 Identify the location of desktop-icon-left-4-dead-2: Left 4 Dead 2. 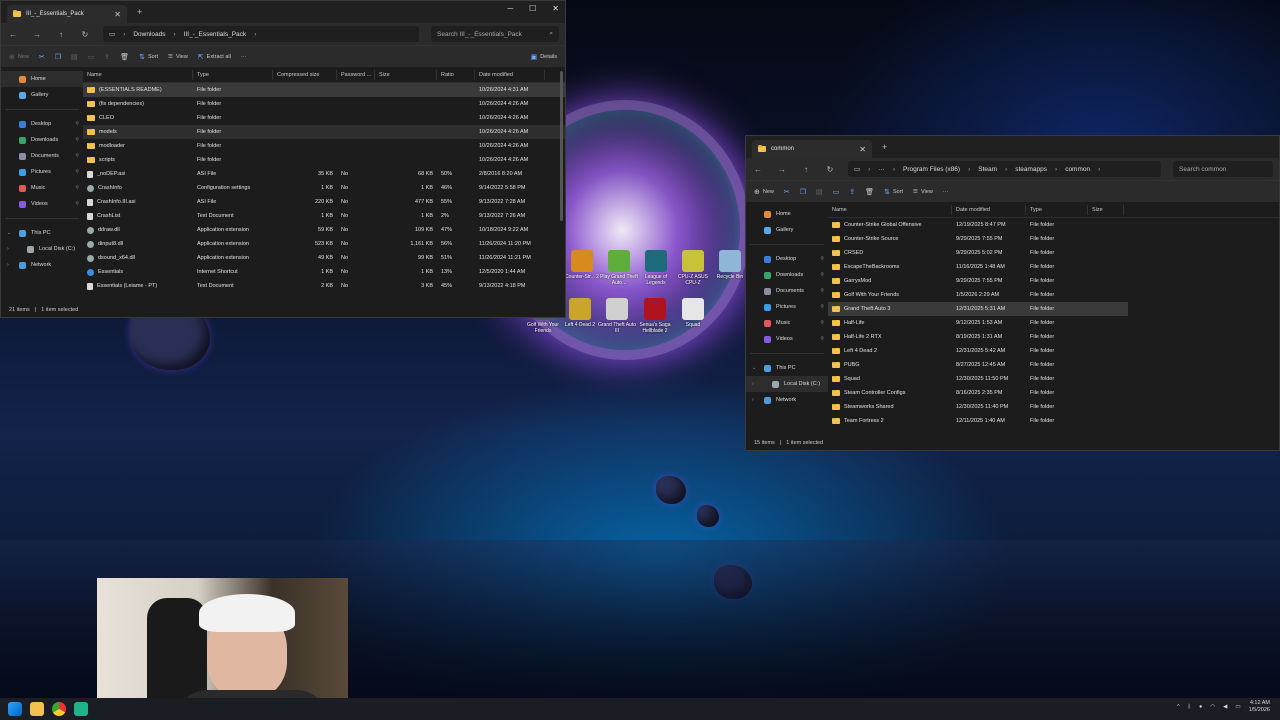
(580, 313).